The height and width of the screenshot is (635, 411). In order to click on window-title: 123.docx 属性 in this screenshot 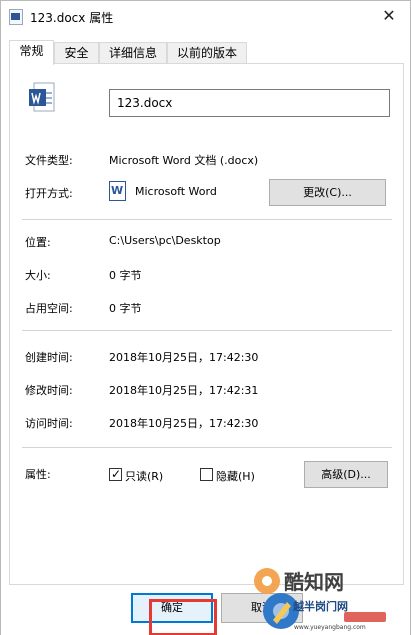, I will do `click(72, 18)`.